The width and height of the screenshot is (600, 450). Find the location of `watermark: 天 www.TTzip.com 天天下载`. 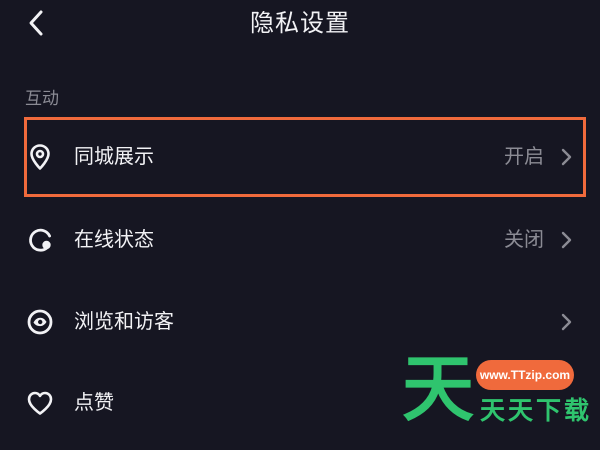

watermark: 天 www.TTzip.com 天天下载 is located at coordinates (498, 397).